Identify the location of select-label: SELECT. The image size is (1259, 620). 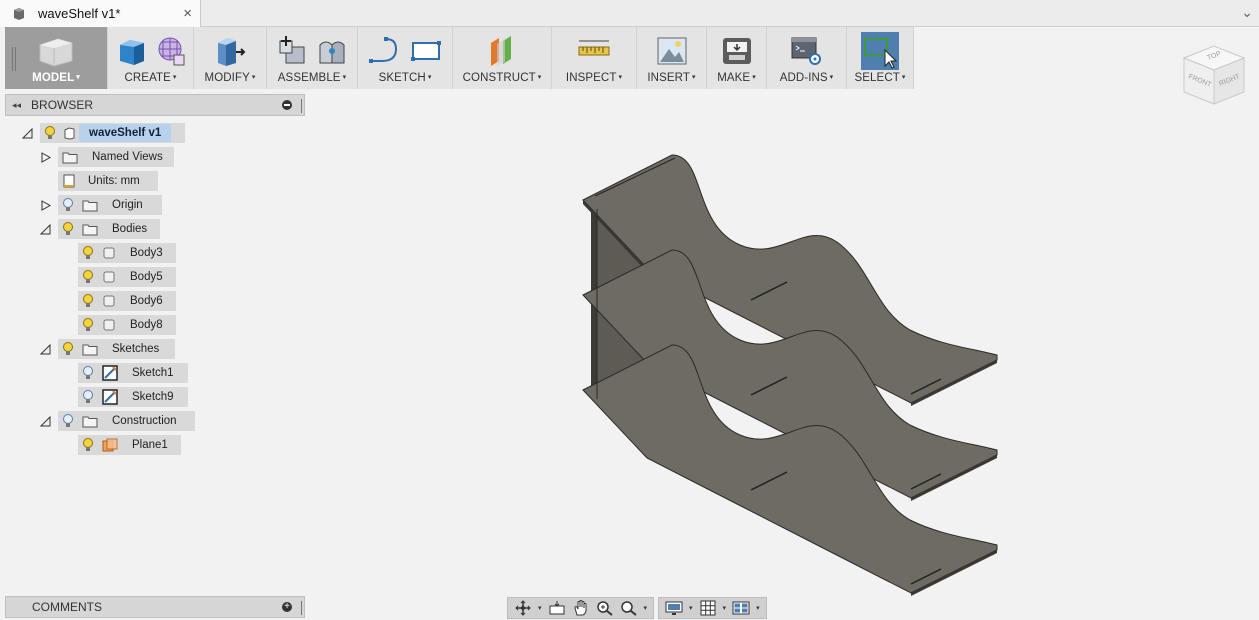
(877, 78).